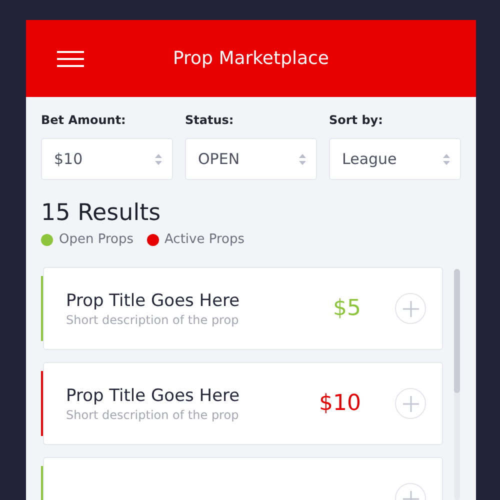 This screenshot has width=500, height=500. Describe the element at coordinates (96, 239) in the screenshot. I see `legend-label: Open Props` at that location.